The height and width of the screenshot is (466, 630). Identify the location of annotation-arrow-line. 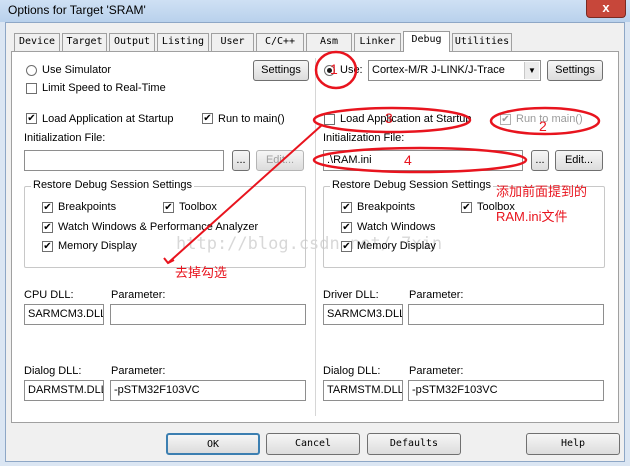
(245, 194).